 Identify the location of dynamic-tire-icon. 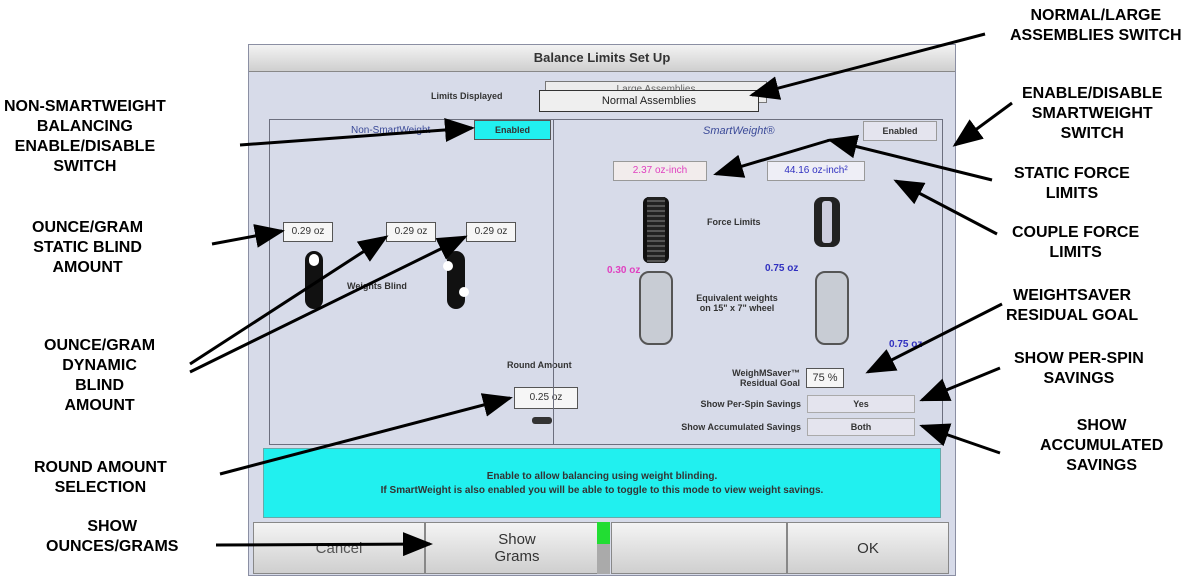
(456, 280).